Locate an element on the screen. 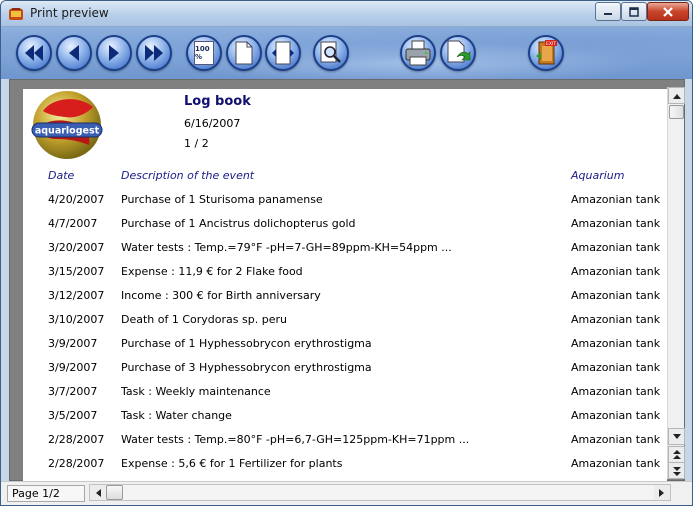 The image size is (693, 506). first-page-button is located at coordinates (34, 53).